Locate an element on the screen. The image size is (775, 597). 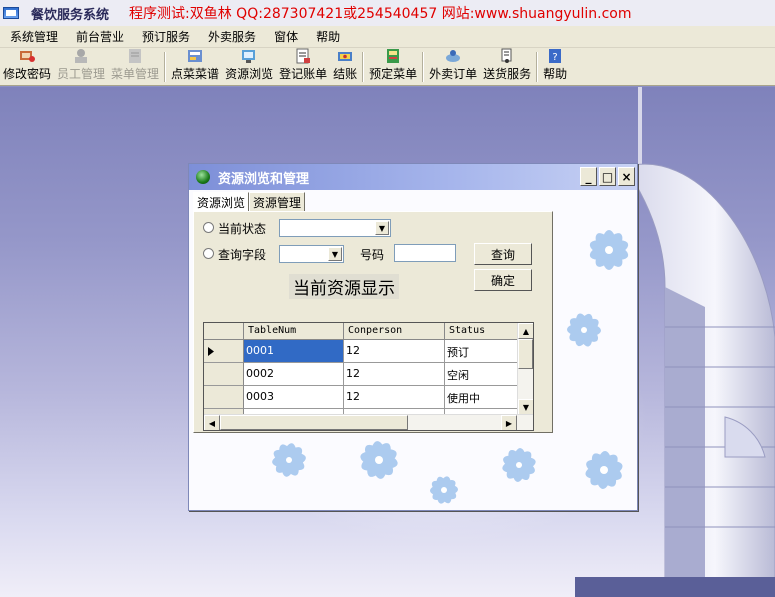
bill-icon is located at coordinates (303, 56).